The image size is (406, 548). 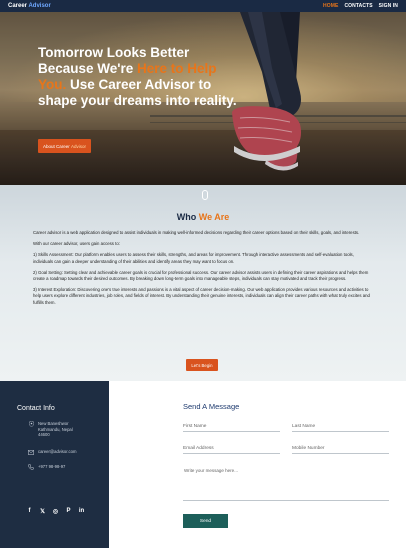 What do you see at coordinates (205, 521) in the screenshot?
I see `send-button: Send` at bounding box center [205, 521].